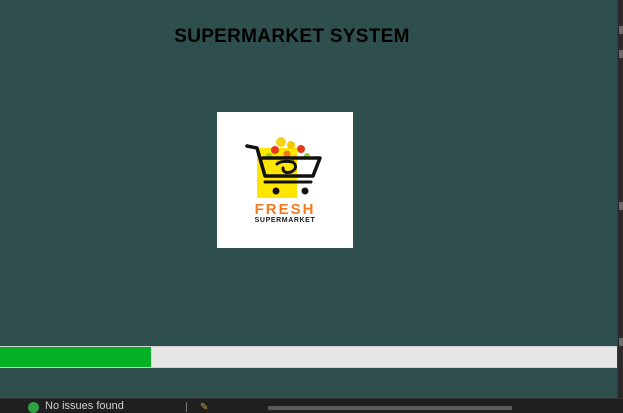 This screenshot has width=623, height=413. What do you see at coordinates (33, 407) in the screenshot?
I see `check-circle-icon` at bounding box center [33, 407].